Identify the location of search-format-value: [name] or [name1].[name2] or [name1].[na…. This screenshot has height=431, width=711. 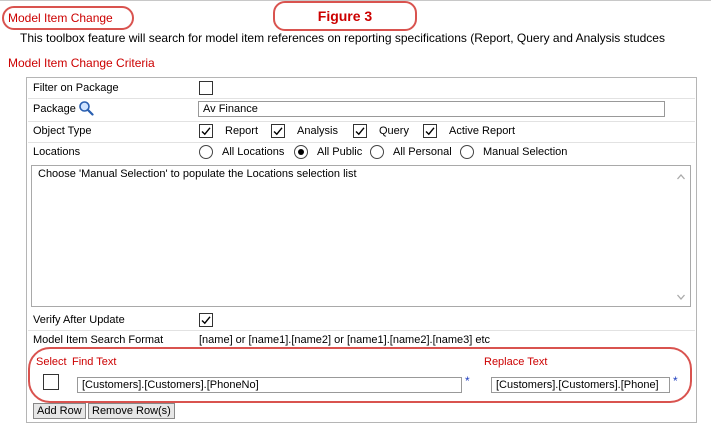
(345, 340).